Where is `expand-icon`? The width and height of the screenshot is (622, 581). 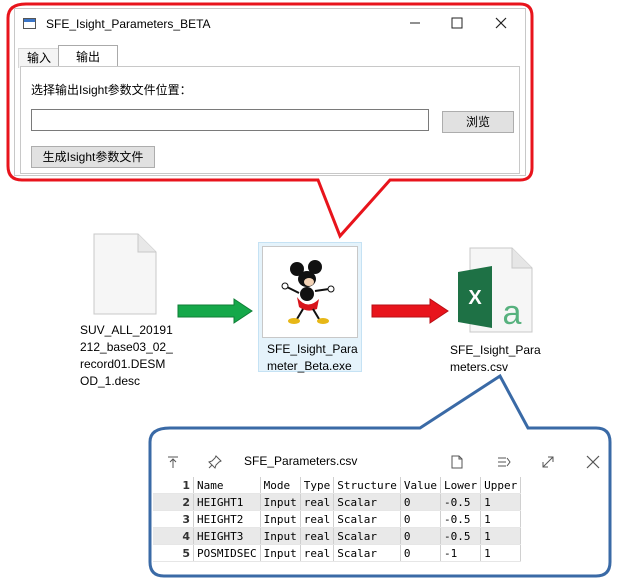
expand-icon is located at coordinates (548, 462).